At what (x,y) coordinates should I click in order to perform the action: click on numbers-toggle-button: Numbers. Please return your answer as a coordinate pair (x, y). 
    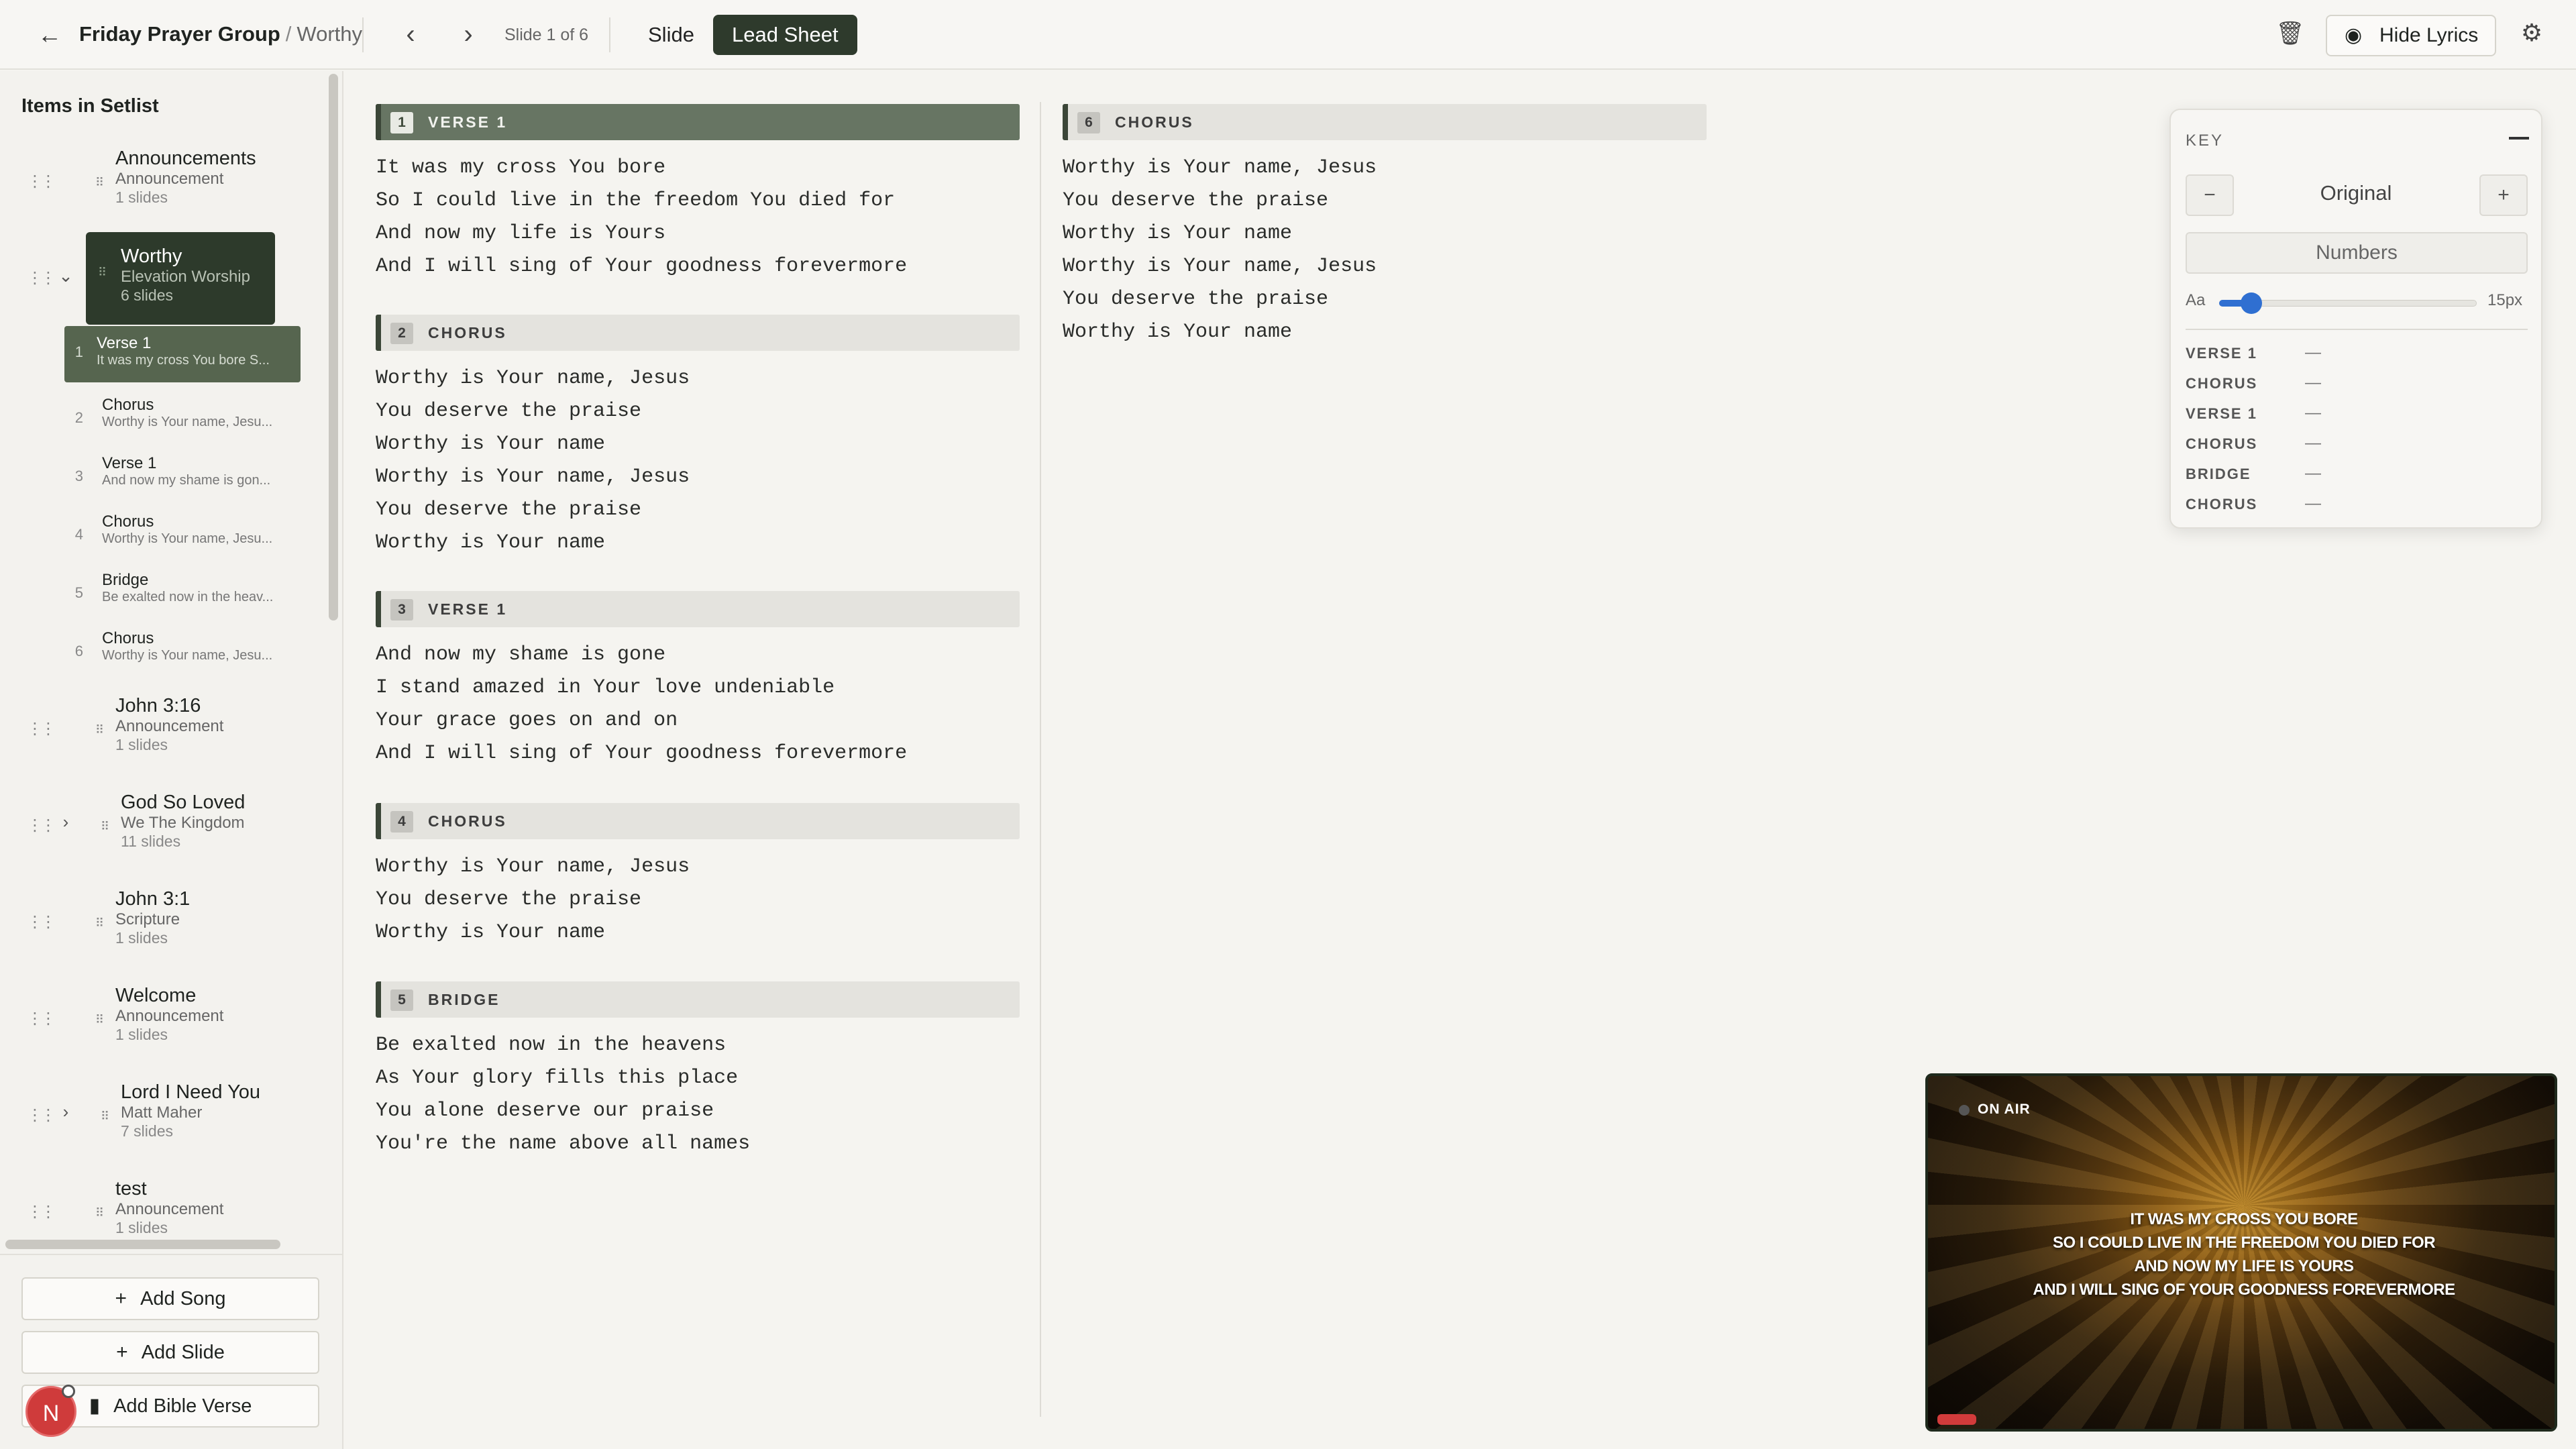
    Looking at the image, I should click on (2357, 253).